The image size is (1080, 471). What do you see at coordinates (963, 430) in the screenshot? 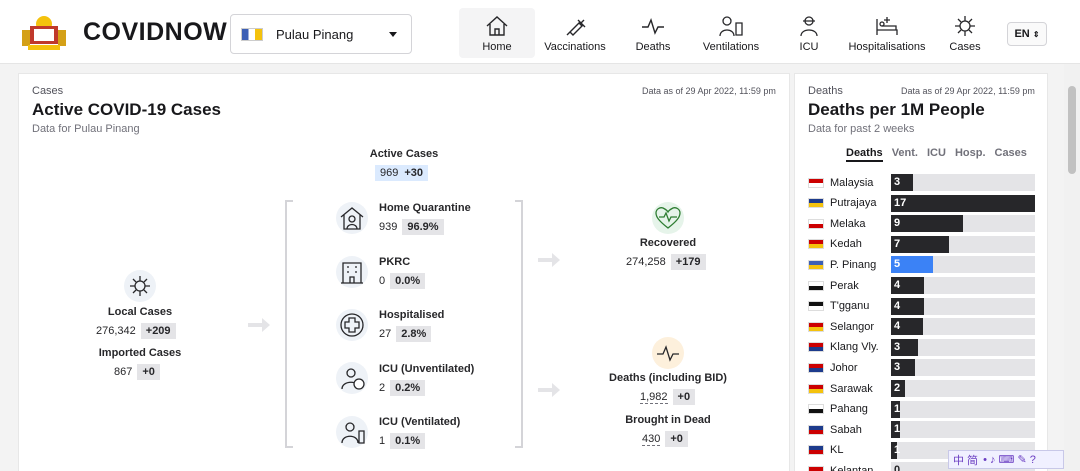
I see `bar-track: 1` at bounding box center [963, 430].